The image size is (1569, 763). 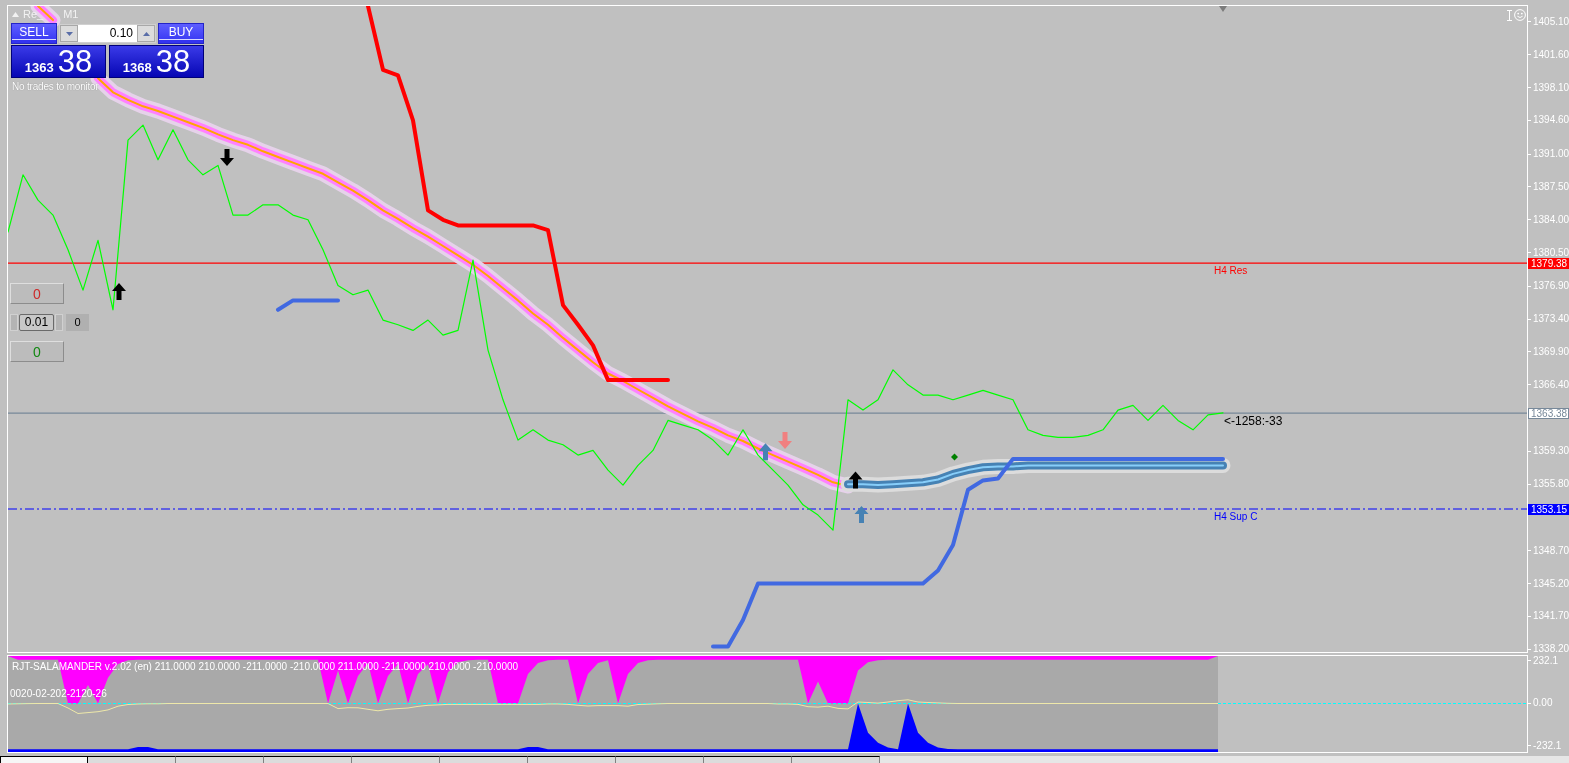 What do you see at coordinates (1548, 616) in the screenshot?
I see `price-axis-label: 1341.70` at bounding box center [1548, 616].